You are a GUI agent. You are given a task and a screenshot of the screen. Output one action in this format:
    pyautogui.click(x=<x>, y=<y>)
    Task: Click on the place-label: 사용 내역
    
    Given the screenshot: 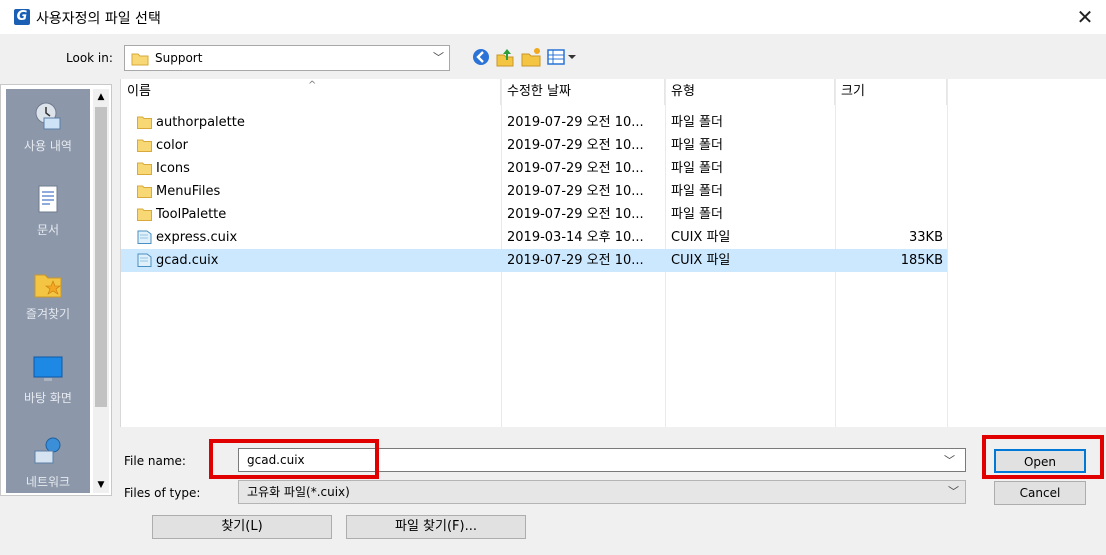 What is the action you would take?
    pyautogui.click(x=48, y=146)
    